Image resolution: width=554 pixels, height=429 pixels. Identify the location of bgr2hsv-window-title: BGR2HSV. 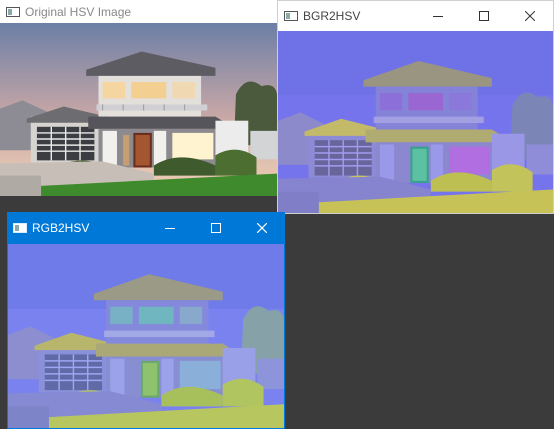
(332, 16).